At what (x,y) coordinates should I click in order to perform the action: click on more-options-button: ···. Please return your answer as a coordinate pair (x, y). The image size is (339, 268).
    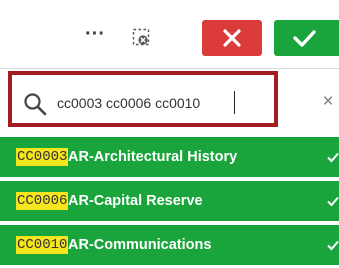
    Looking at the image, I should click on (95, 36).